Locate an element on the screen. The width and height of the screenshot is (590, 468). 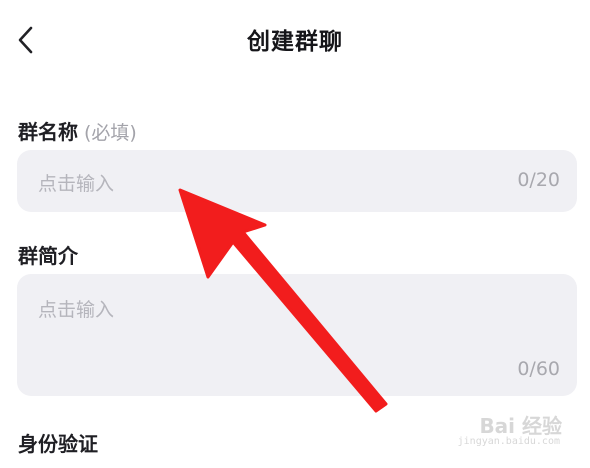
group-intro-placeholder: 点击输入 is located at coordinates (76, 310).